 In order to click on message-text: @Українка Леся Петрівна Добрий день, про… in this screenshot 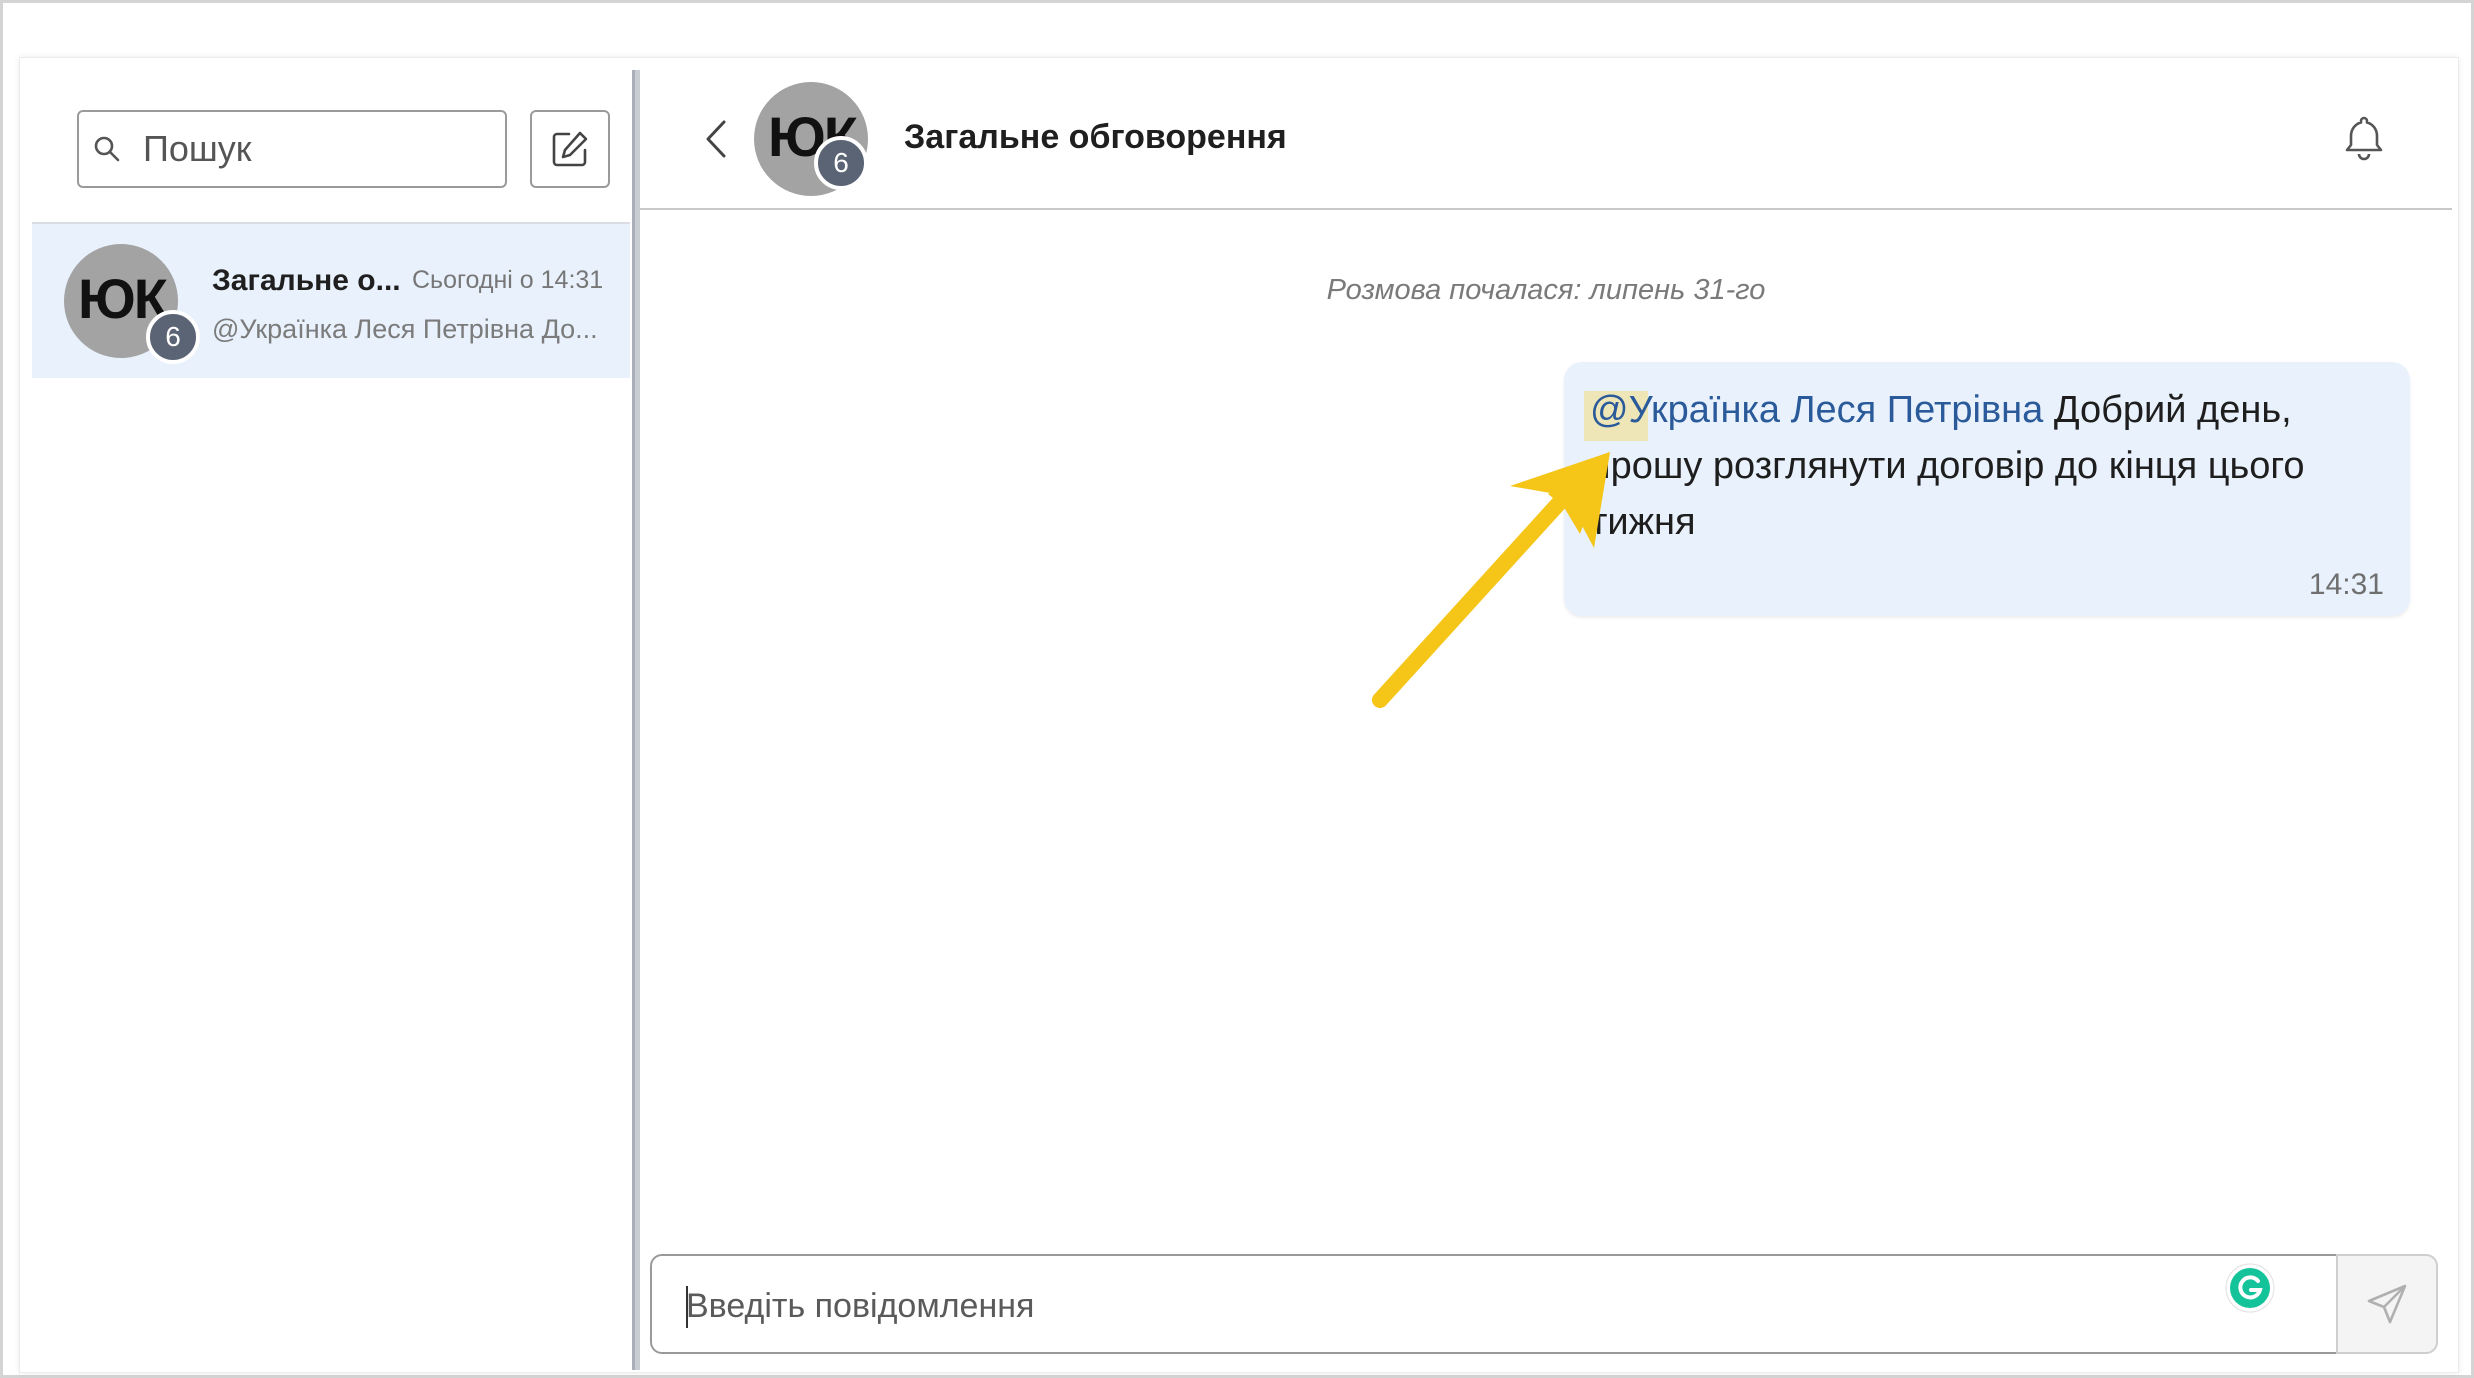, I will do `click(1987, 466)`.